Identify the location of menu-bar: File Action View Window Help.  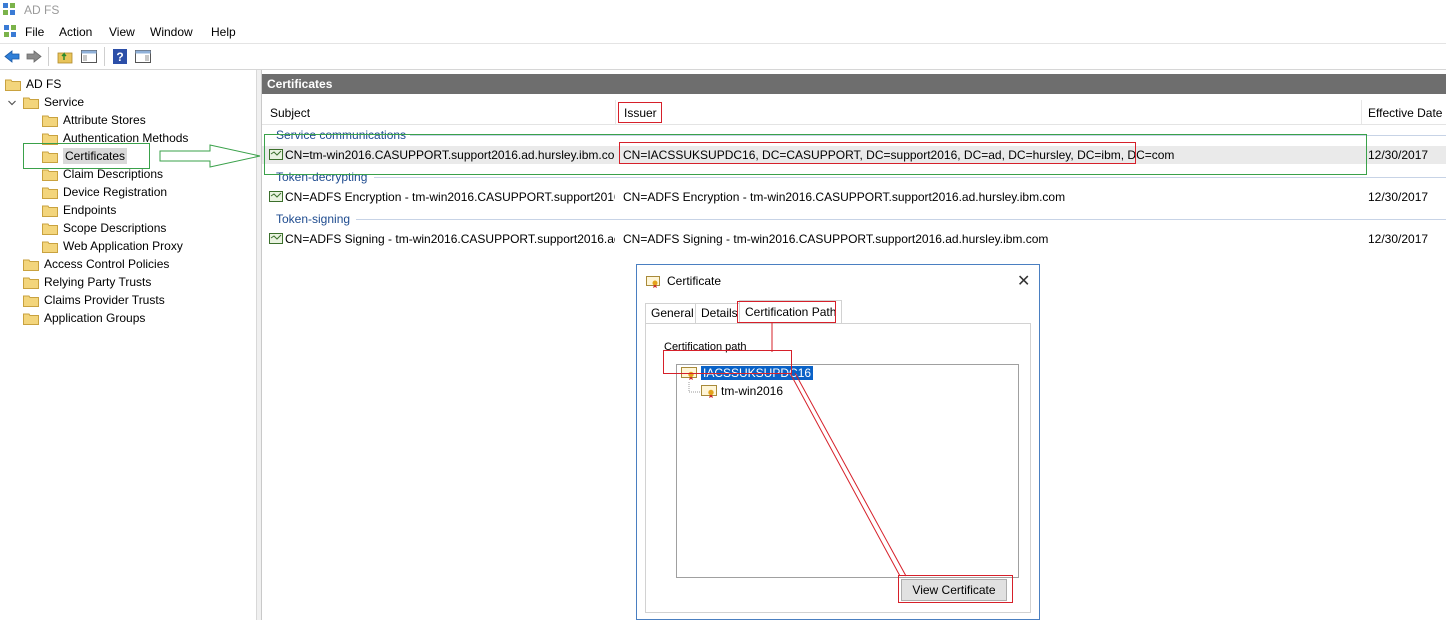
(723, 31).